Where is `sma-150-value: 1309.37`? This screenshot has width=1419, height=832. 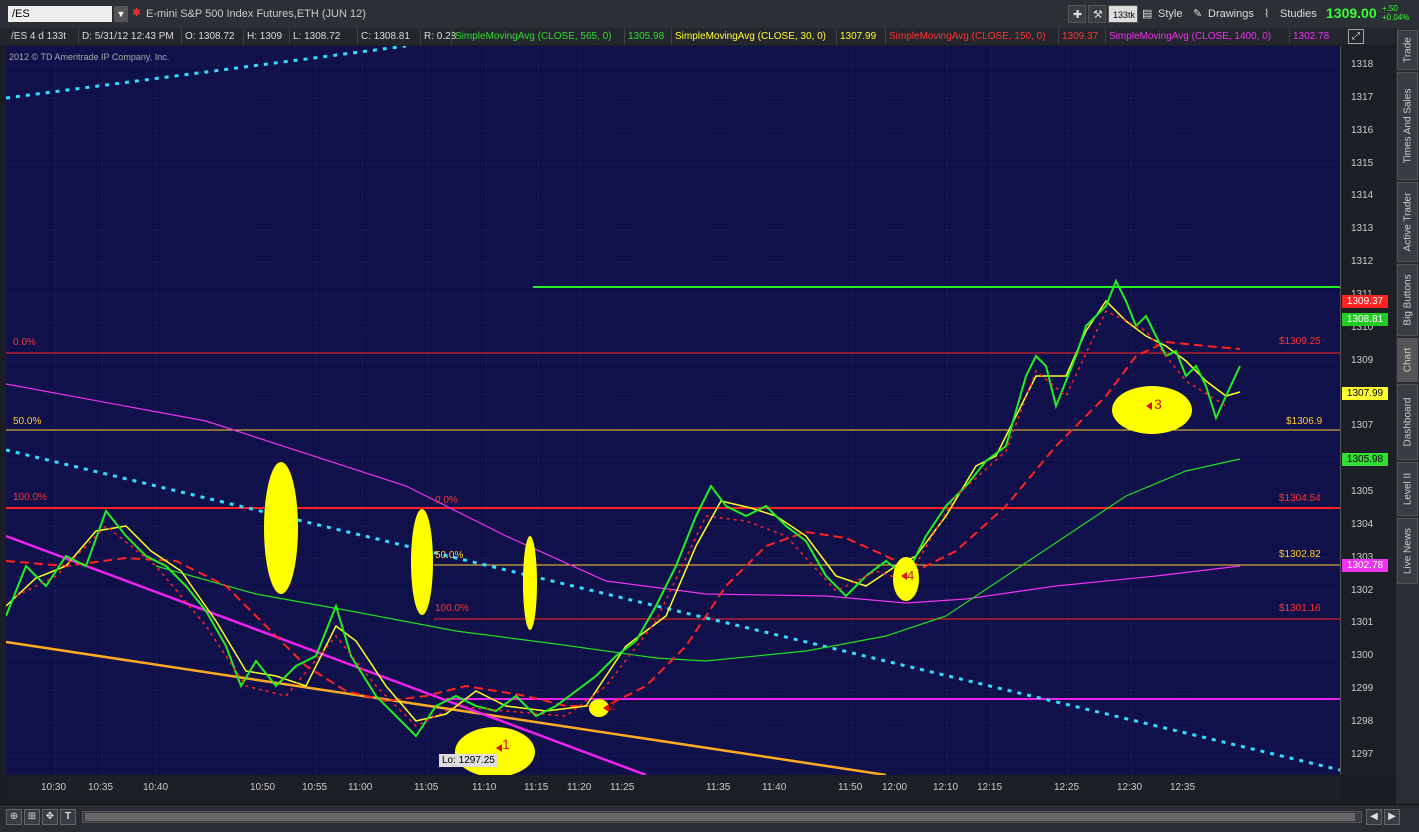 sma-150-value: 1309.37 is located at coordinates (1079, 36).